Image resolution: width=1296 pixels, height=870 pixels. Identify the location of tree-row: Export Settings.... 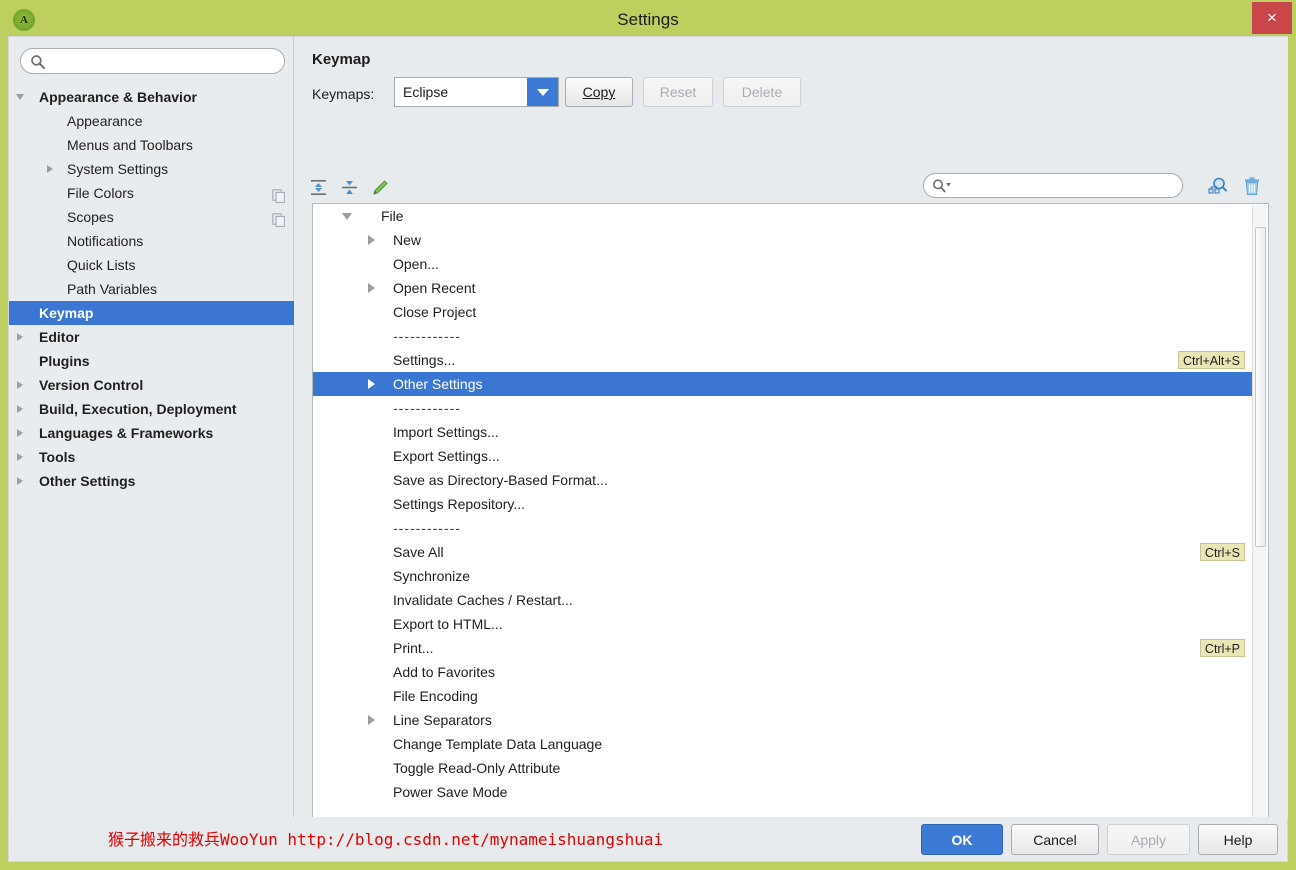
(783, 456).